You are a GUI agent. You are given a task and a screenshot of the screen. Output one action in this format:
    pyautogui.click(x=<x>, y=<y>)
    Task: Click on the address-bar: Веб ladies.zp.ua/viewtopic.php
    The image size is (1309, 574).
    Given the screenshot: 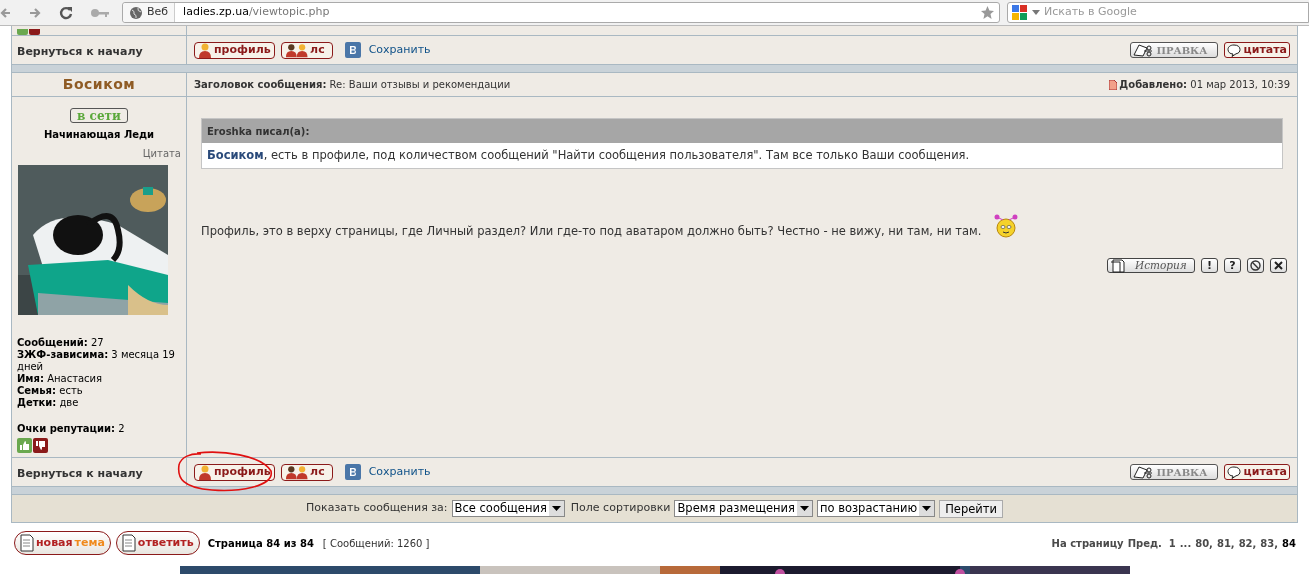 What is the action you would take?
    pyautogui.click(x=561, y=12)
    